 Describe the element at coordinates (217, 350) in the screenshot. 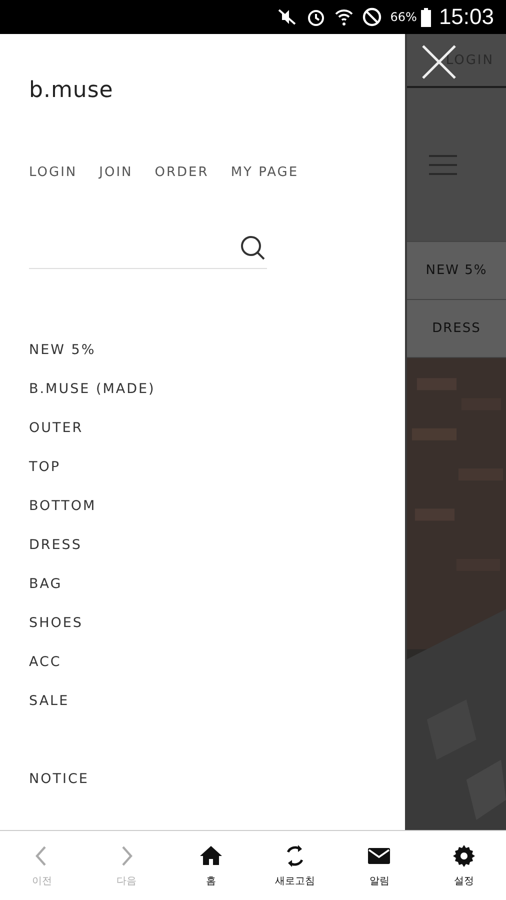

I see `category-link: NEW 5%` at that location.